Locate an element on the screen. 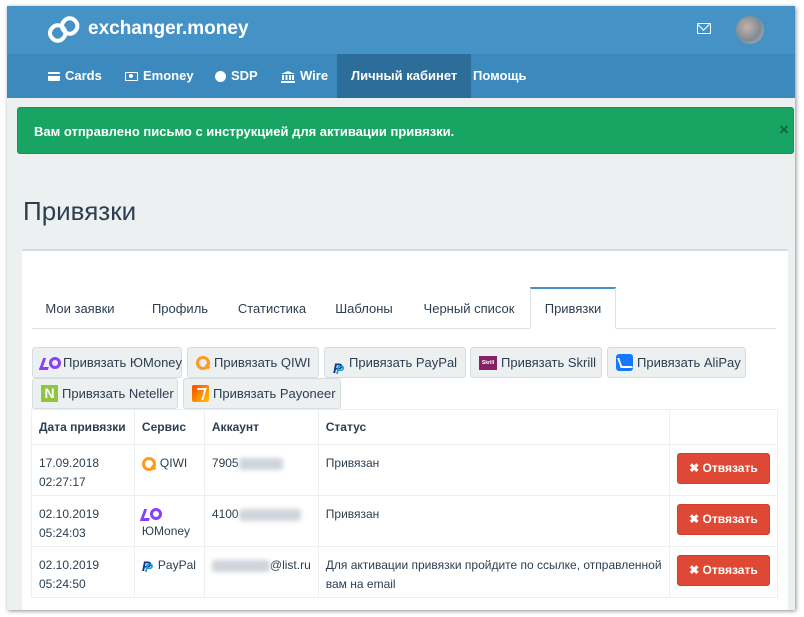  col-account-header: Аккаунт is located at coordinates (261, 427).